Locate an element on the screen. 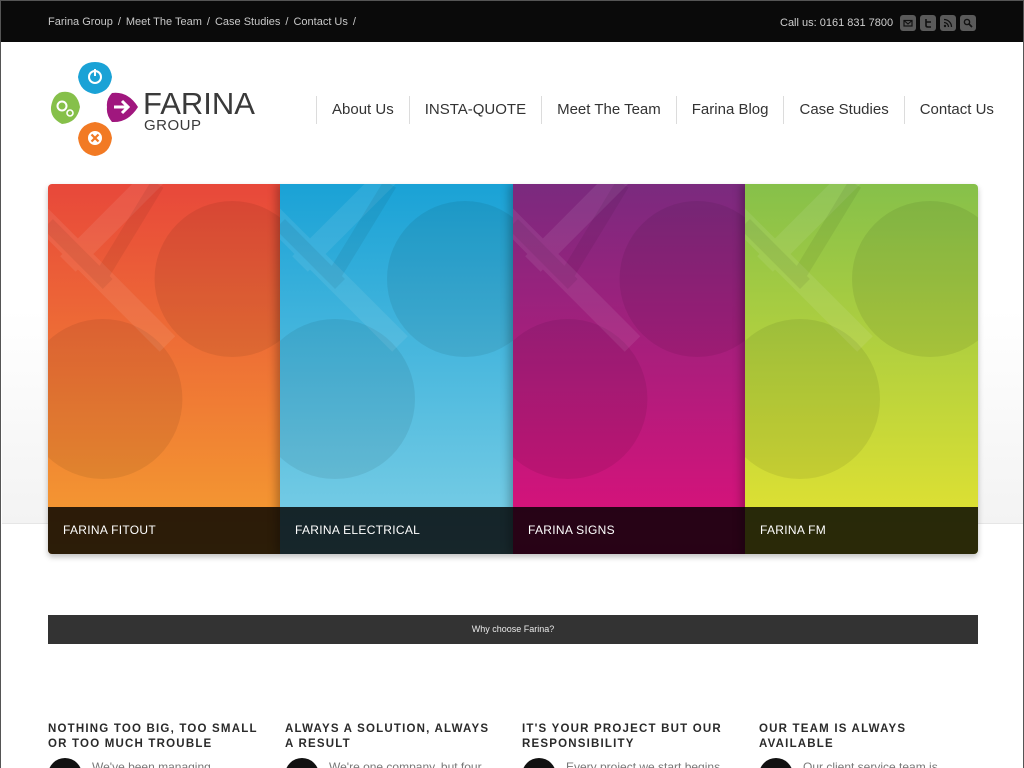 The height and width of the screenshot is (768, 1024). nav-meet-the-team: Meet The Team is located at coordinates (608, 110).